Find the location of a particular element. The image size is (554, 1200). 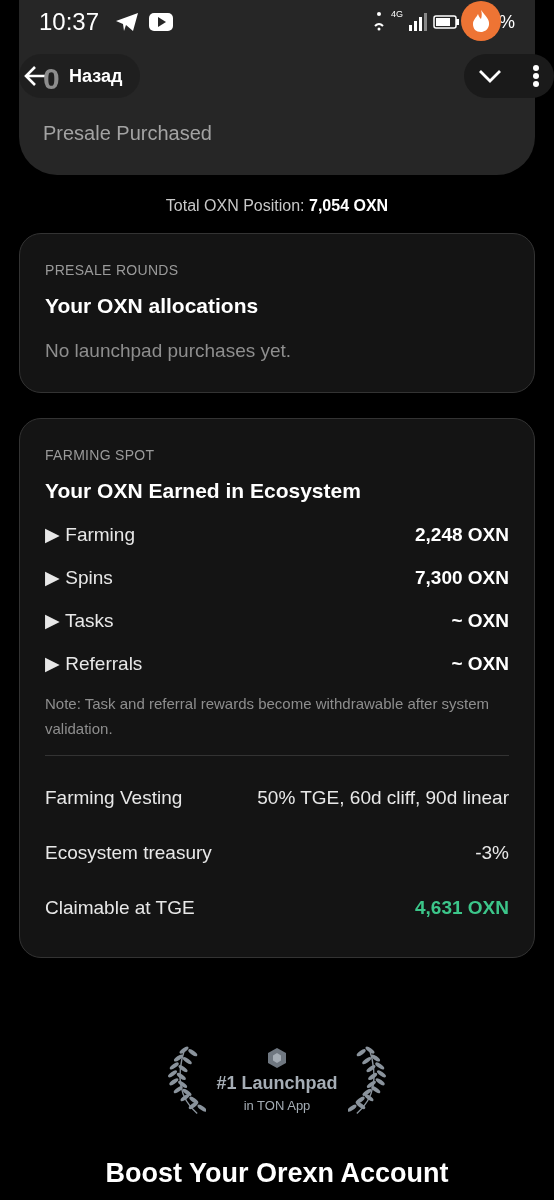

back-button: 0 Назад is located at coordinates (80, 76).